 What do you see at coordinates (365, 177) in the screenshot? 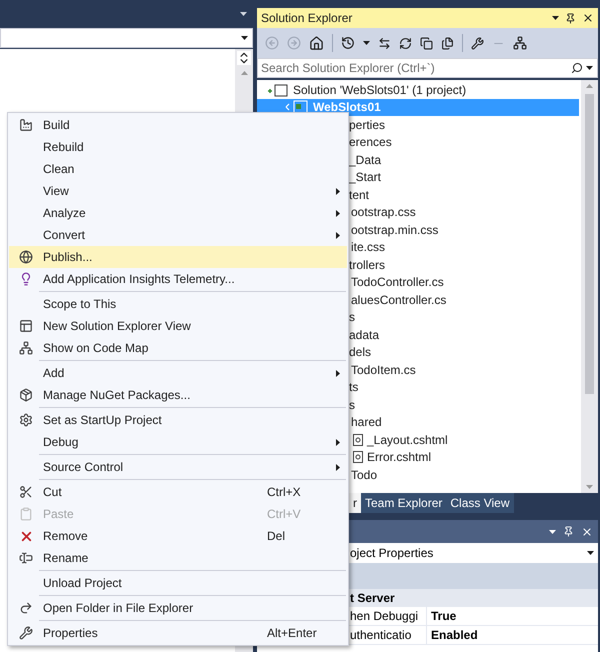
I see `tree-item-label: _Start` at bounding box center [365, 177].